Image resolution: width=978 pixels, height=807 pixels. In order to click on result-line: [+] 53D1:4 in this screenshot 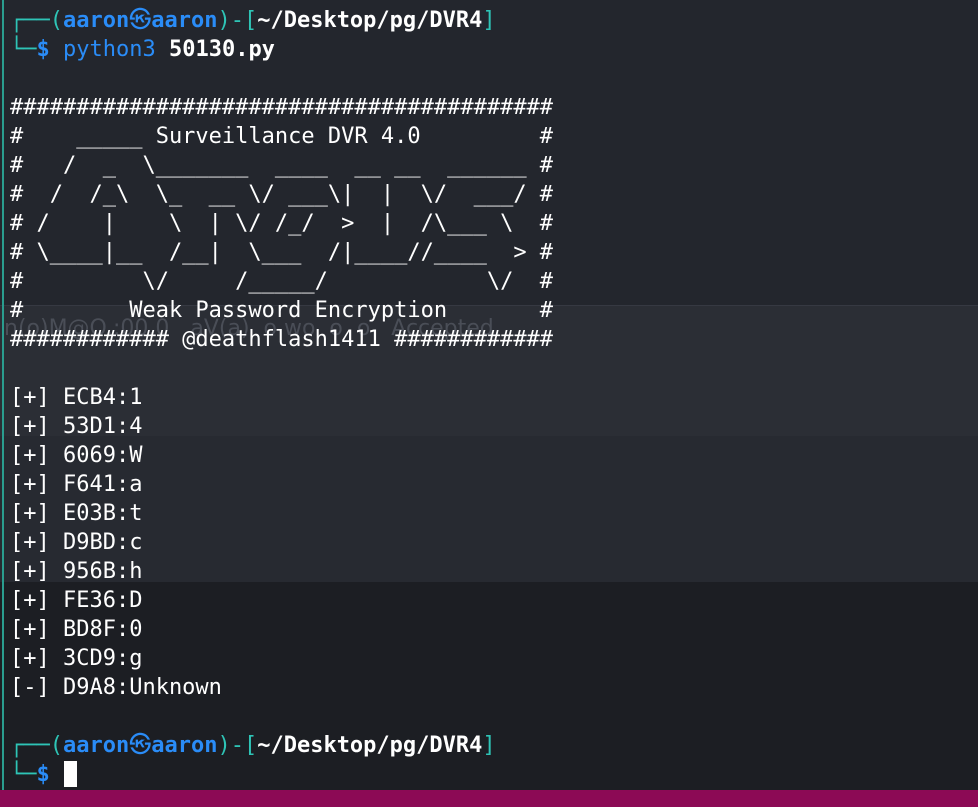, I will do `click(76, 426)`.